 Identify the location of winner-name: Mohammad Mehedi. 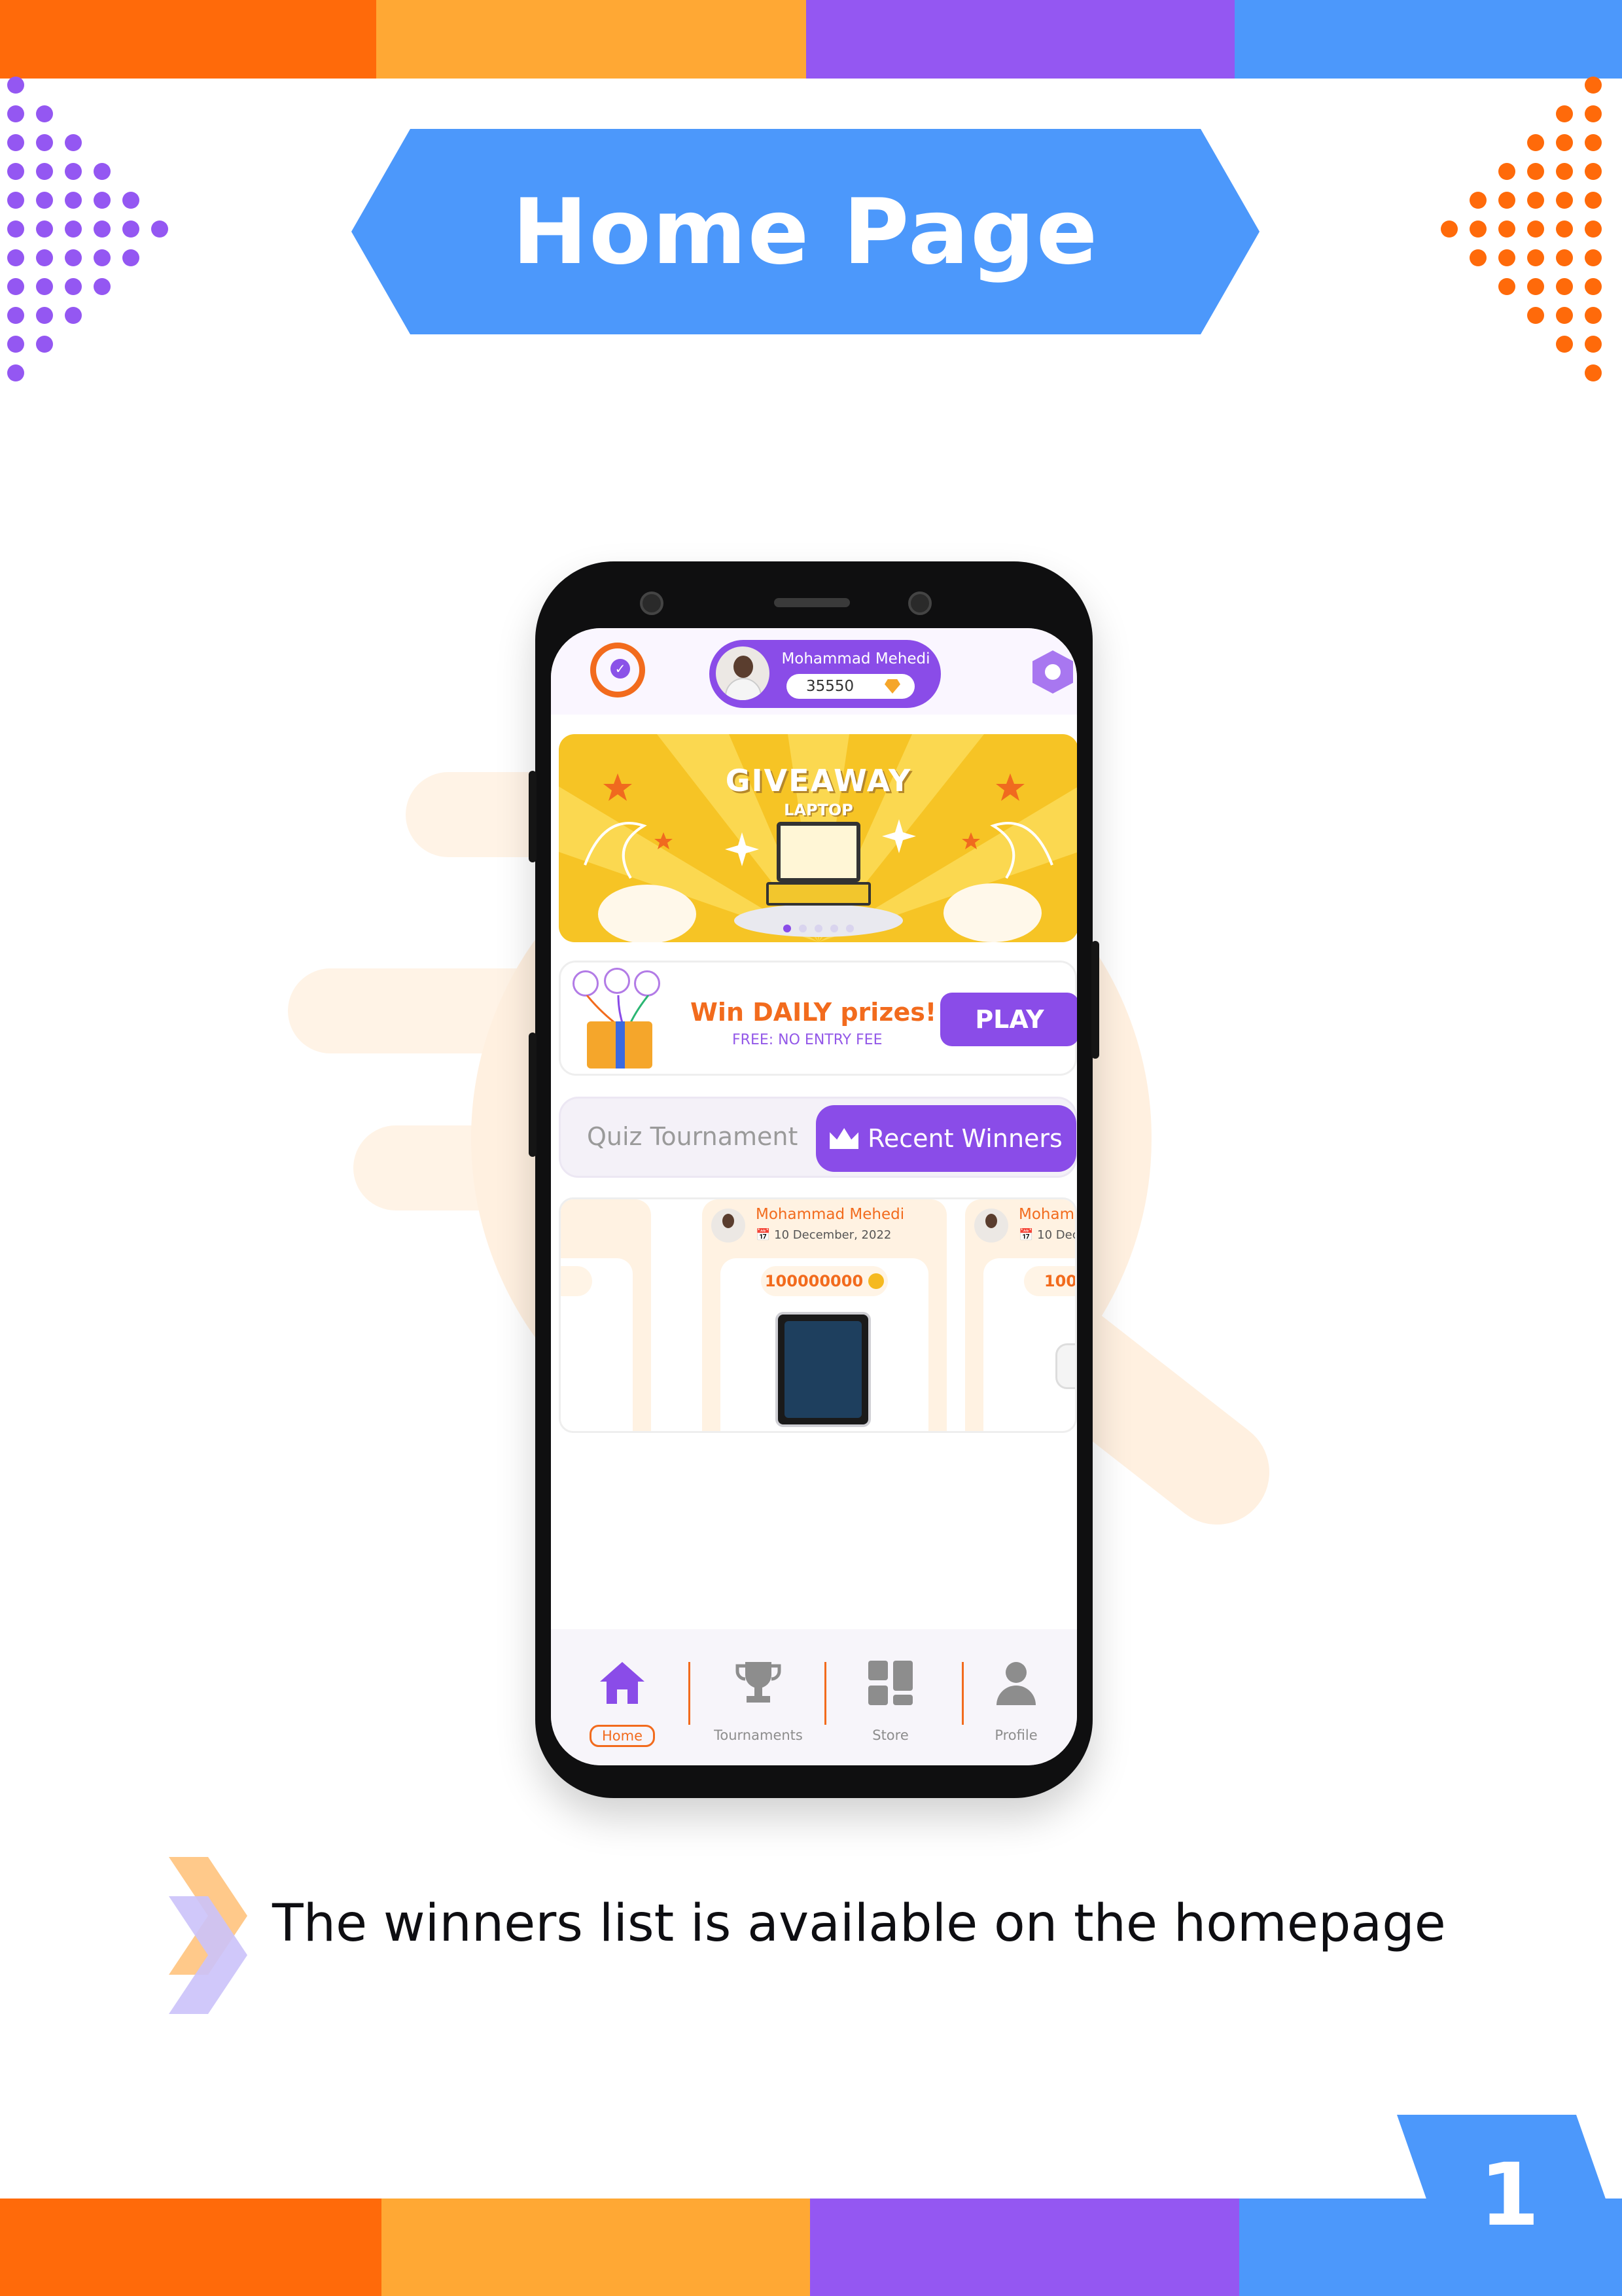
(830, 1214).